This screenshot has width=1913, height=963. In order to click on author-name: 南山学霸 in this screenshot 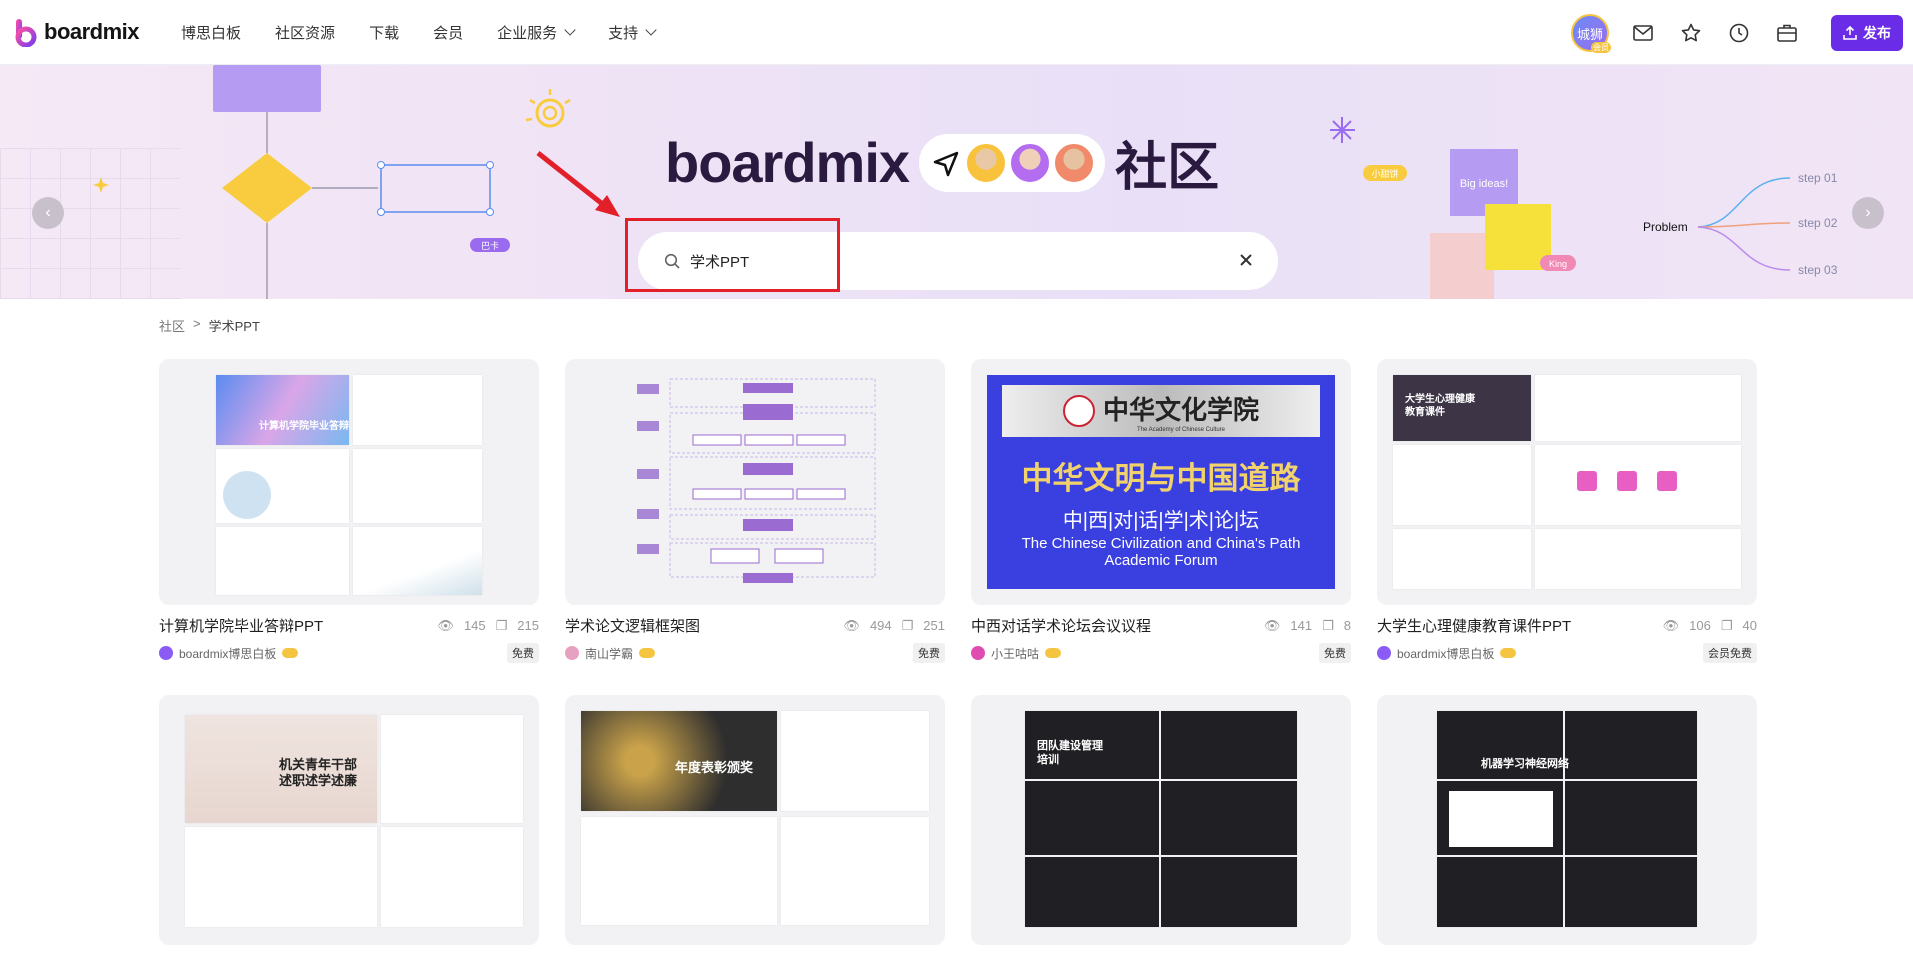, I will do `click(609, 653)`.